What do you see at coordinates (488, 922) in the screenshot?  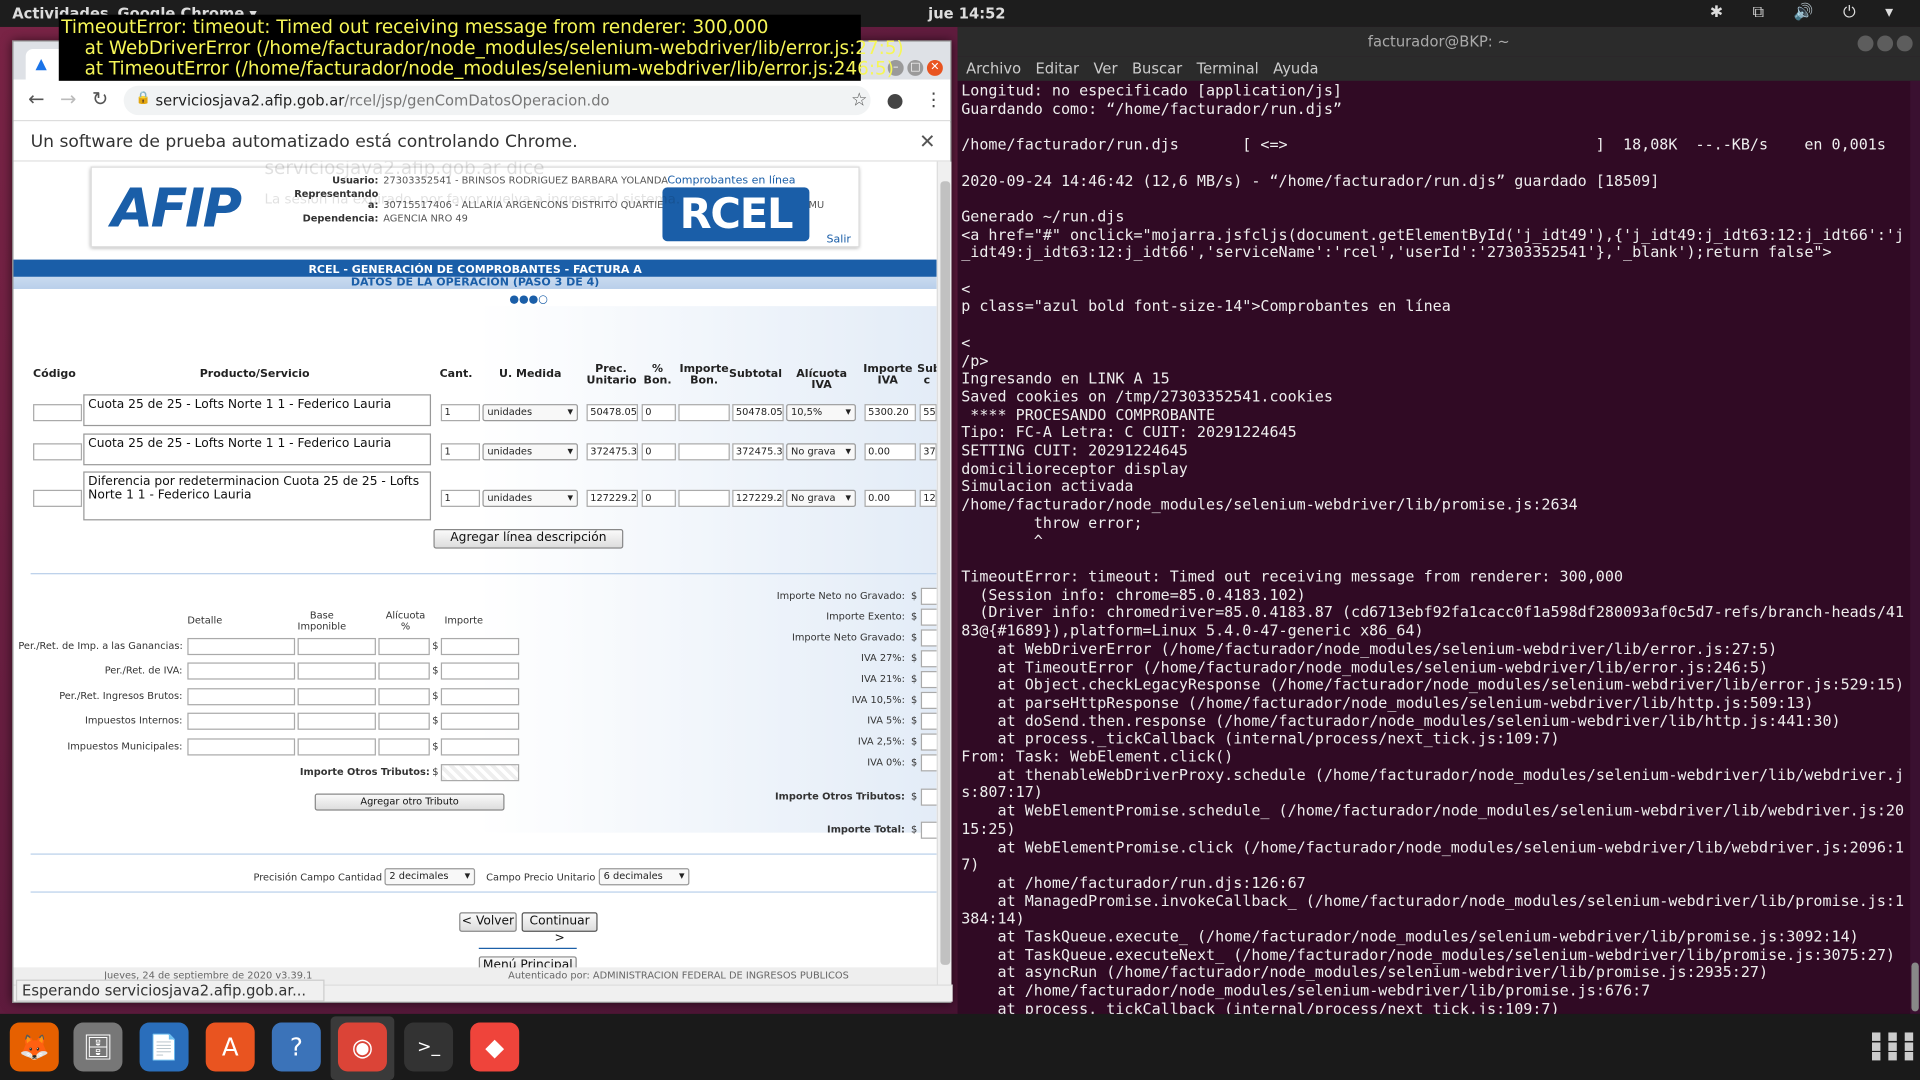 I see `volver-button: < Volver` at bounding box center [488, 922].